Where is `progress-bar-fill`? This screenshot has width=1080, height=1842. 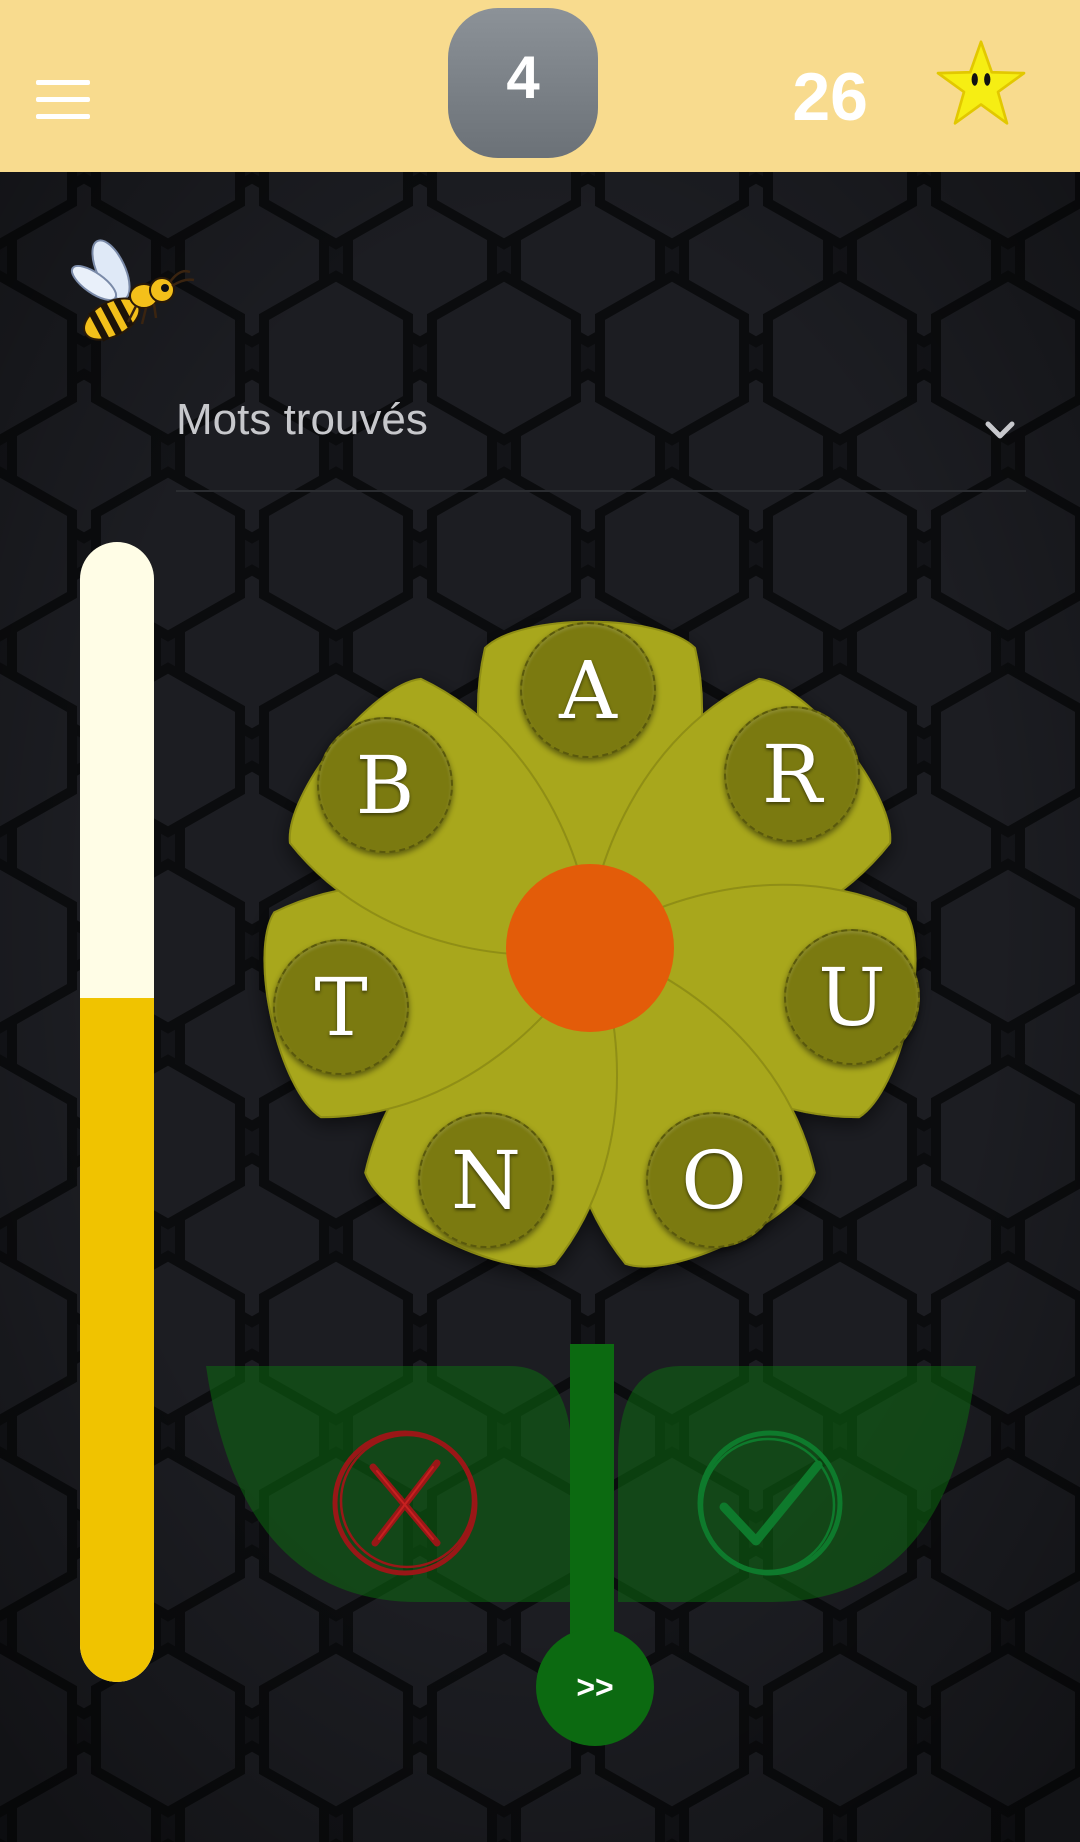 progress-bar-fill is located at coordinates (117, 1340).